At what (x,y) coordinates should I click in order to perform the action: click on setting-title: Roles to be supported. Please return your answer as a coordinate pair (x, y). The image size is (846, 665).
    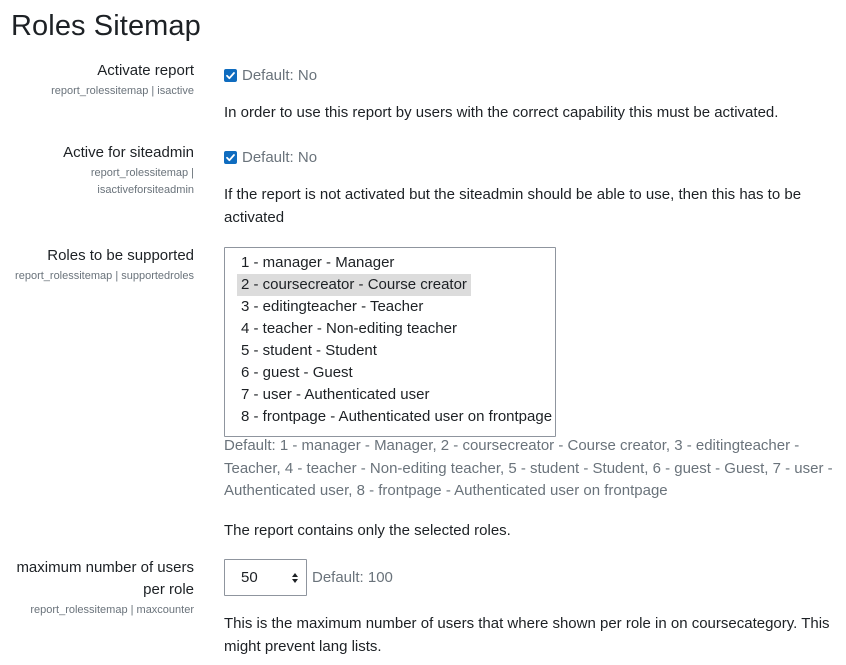
    Looking at the image, I should click on (120, 255).